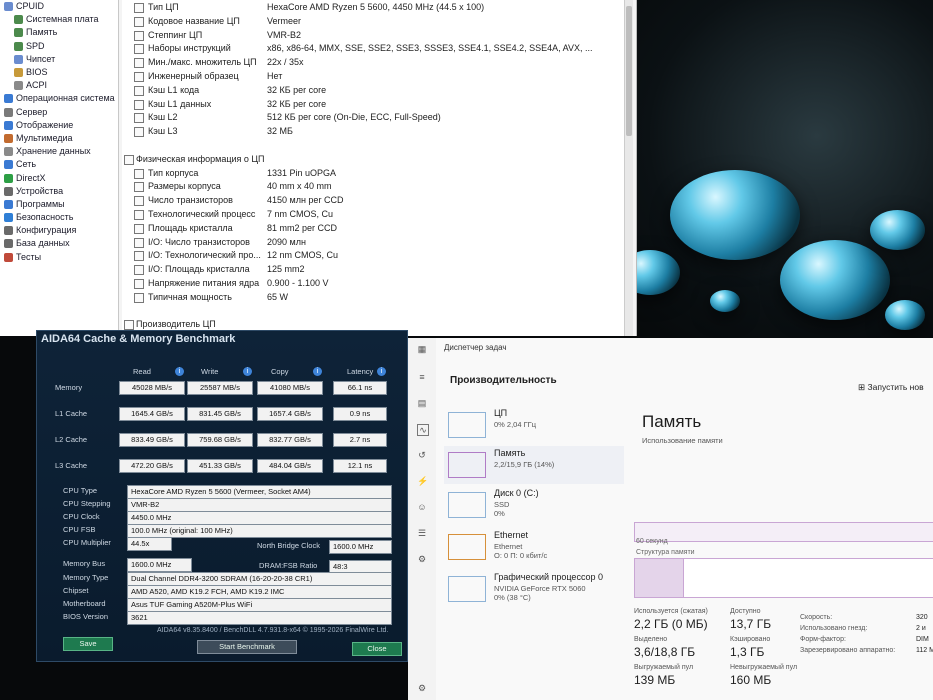  What do you see at coordinates (422, 455) in the screenshot?
I see `app-history-icon: ↺` at bounding box center [422, 455].